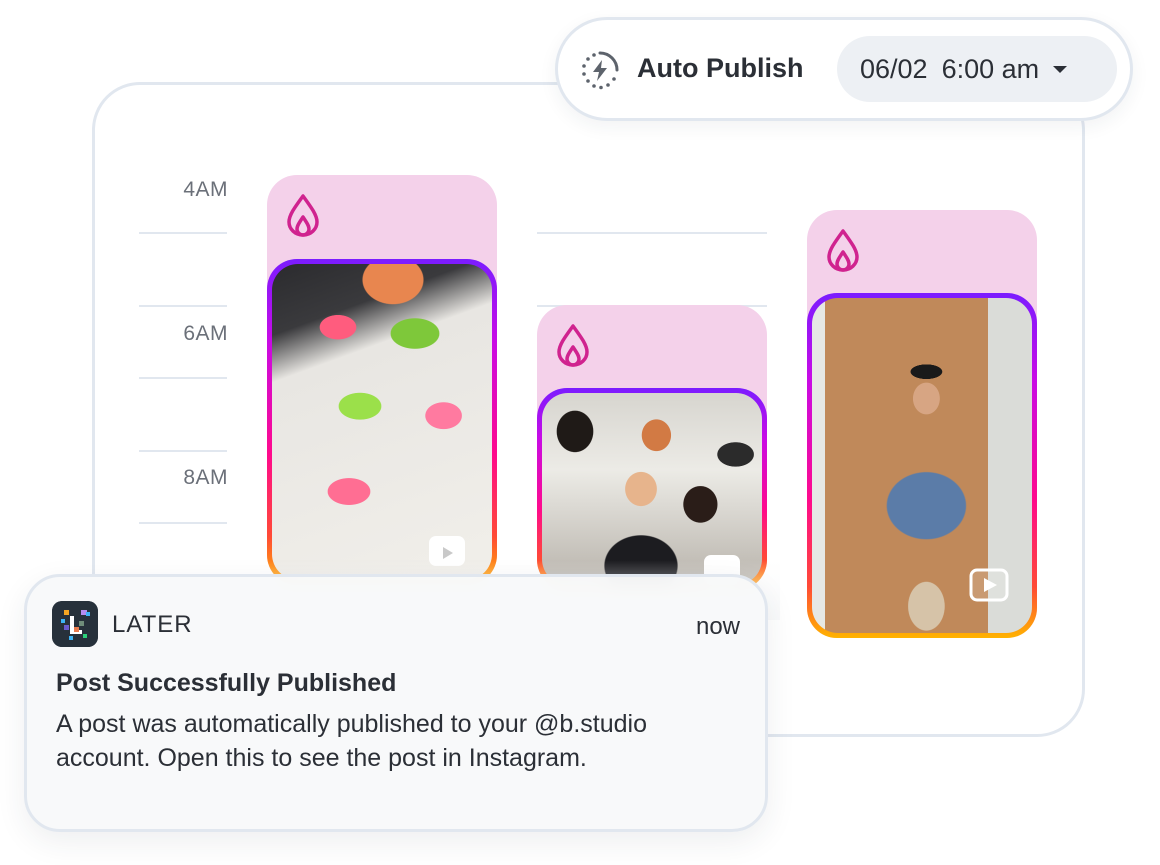 Image resolution: width=1160 pixels, height=865 pixels. What do you see at coordinates (990, 68) in the screenshot?
I see `publish-time: 6:00 am` at bounding box center [990, 68].